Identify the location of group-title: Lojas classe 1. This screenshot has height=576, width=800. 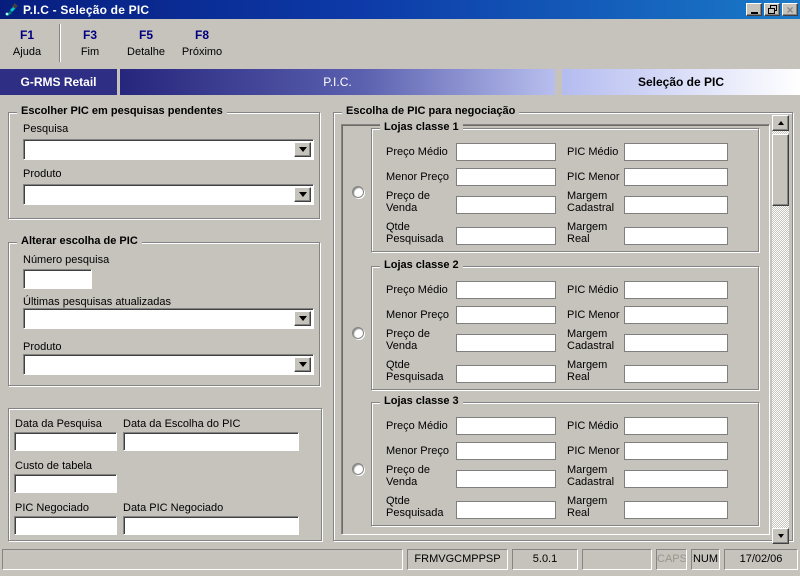
(421, 127).